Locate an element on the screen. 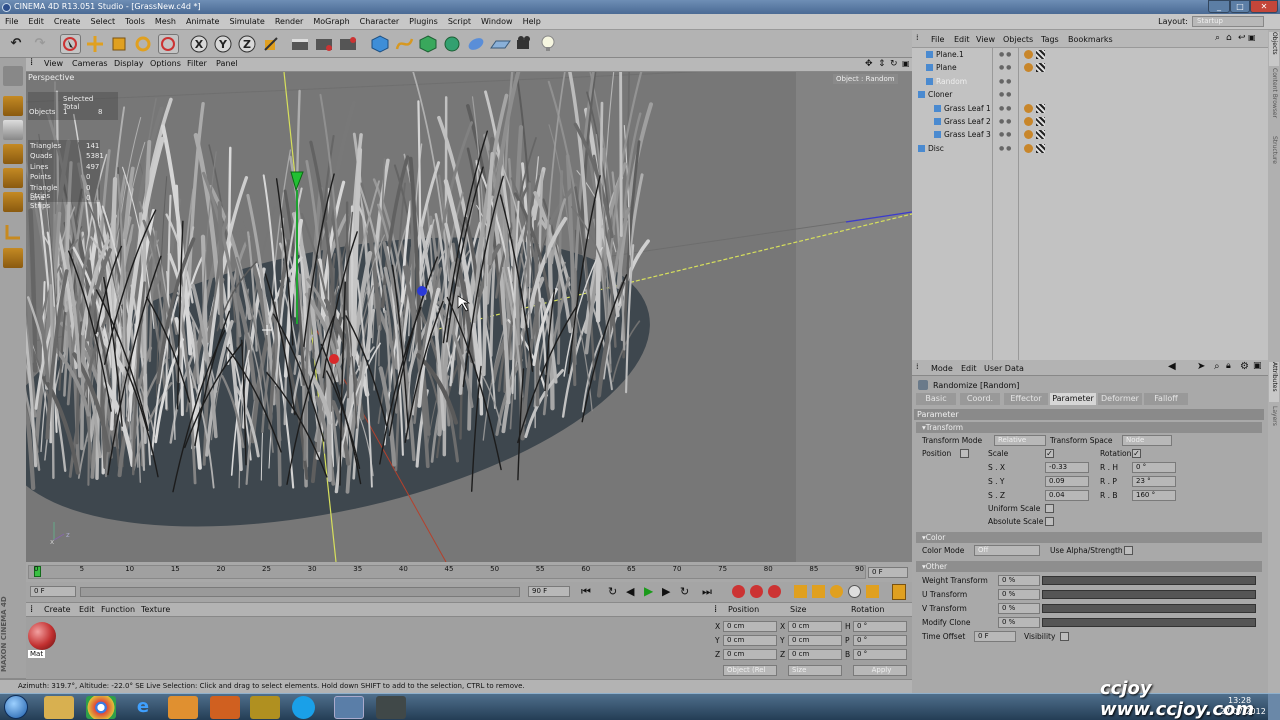 Image resolution: width=1280 pixels, height=720 pixels. material-menu-edit: Edit is located at coordinates (87, 609).